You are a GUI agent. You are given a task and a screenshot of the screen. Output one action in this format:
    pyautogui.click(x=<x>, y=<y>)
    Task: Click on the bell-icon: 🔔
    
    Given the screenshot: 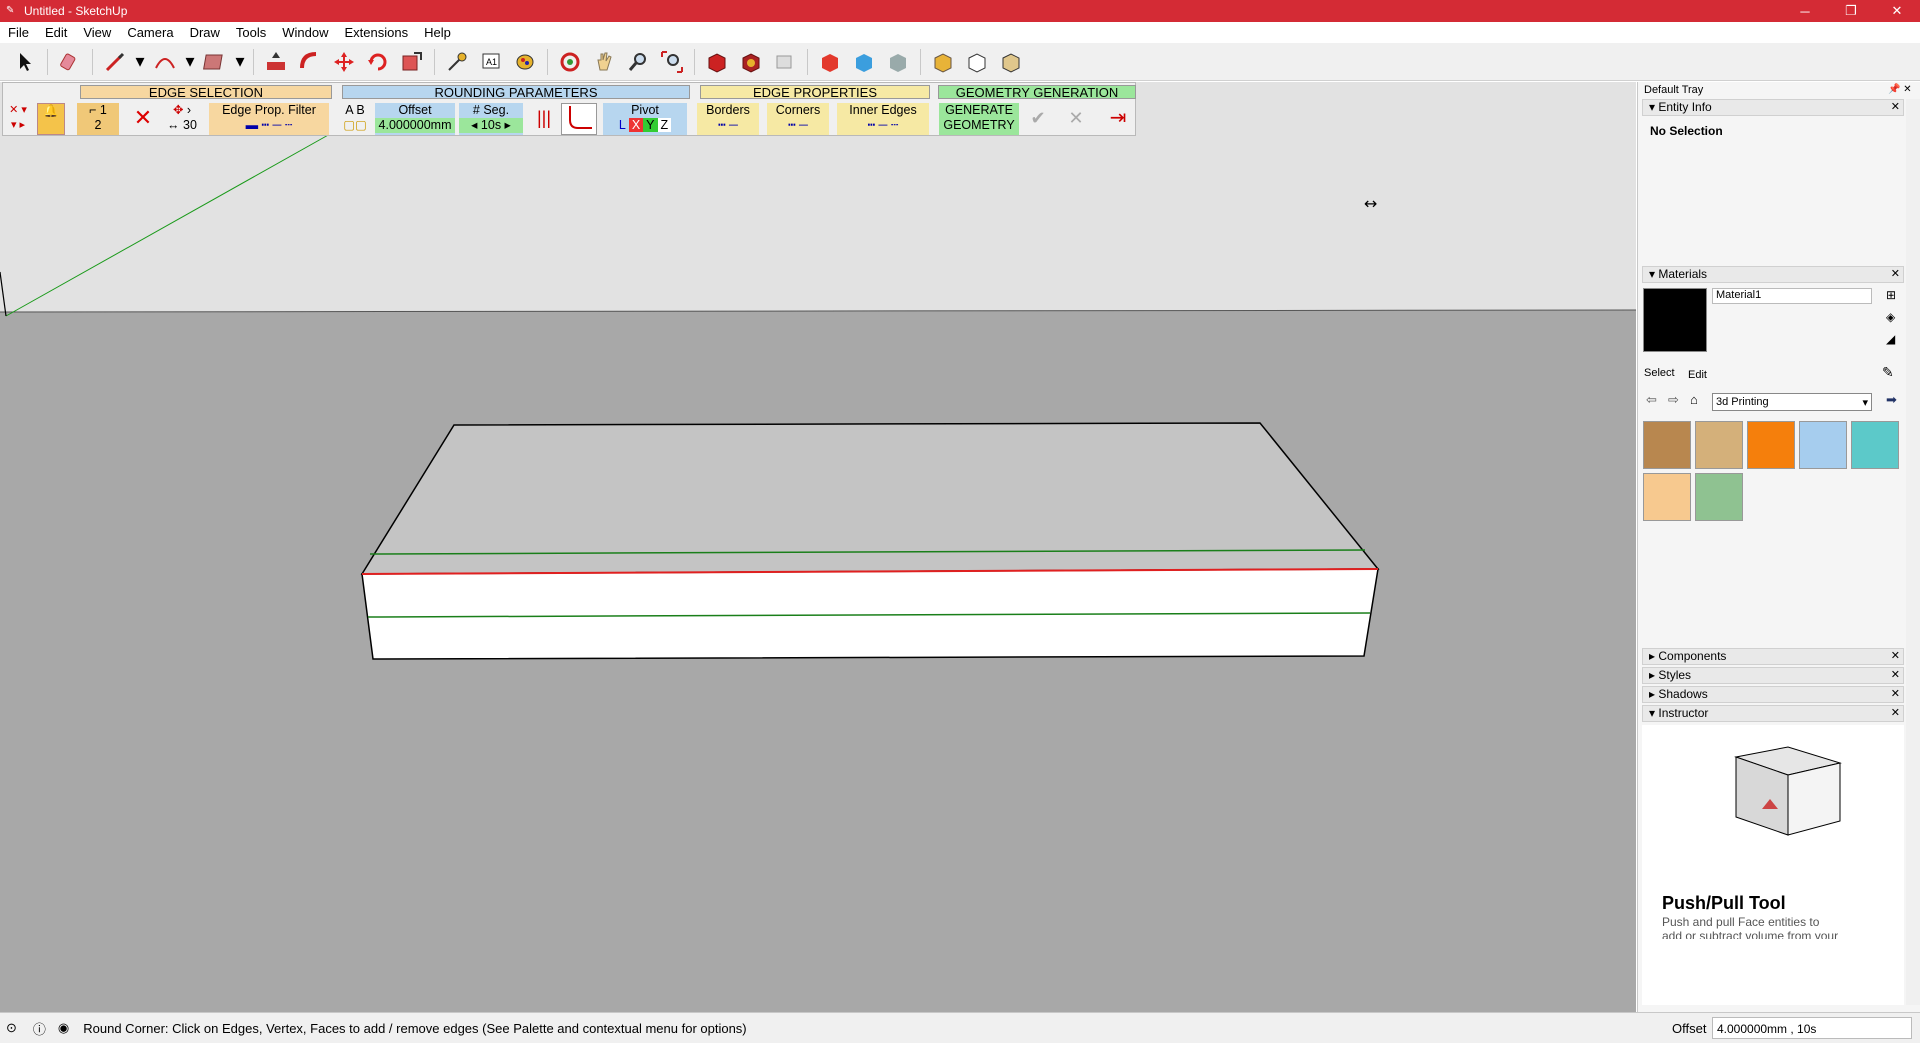 What is the action you would take?
    pyautogui.click(x=51, y=119)
    